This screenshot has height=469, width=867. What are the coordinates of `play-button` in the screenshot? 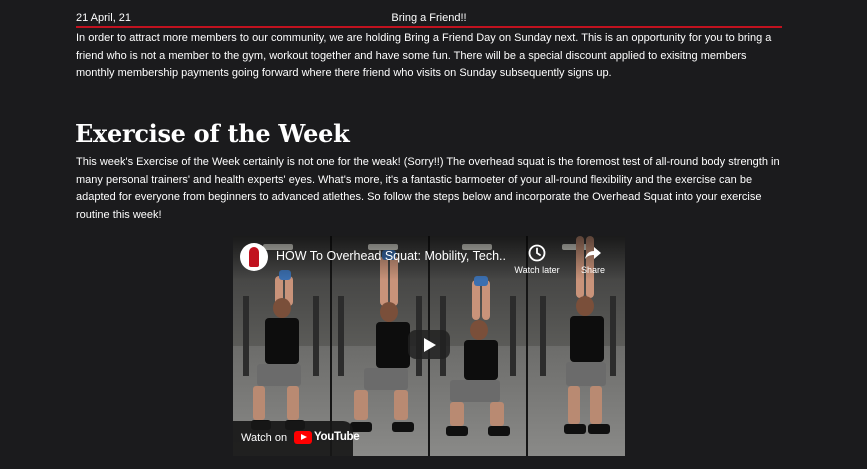 It's located at (429, 344).